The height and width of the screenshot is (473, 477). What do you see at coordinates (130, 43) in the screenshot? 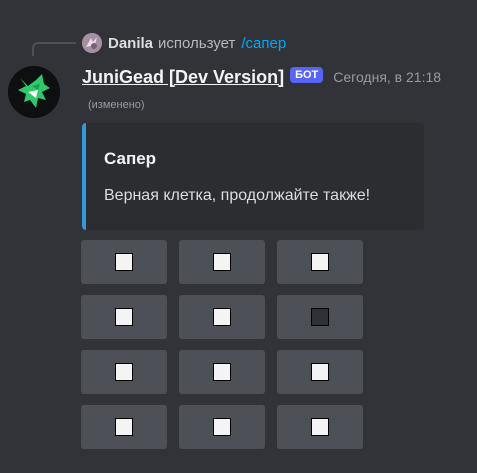
I see `reply-username: Danila` at bounding box center [130, 43].